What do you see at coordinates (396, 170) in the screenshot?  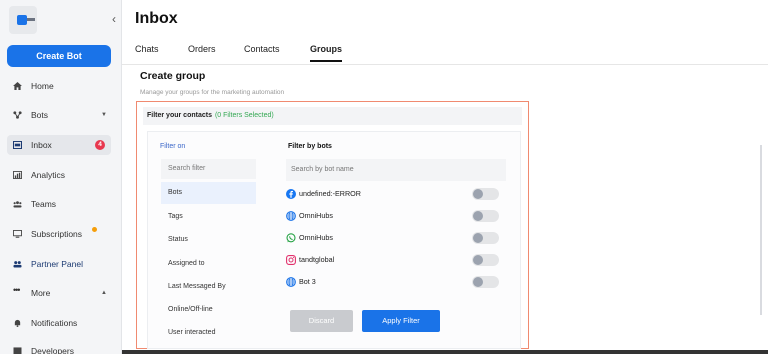 I see `search-bot-input: Search by bot name` at bounding box center [396, 170].